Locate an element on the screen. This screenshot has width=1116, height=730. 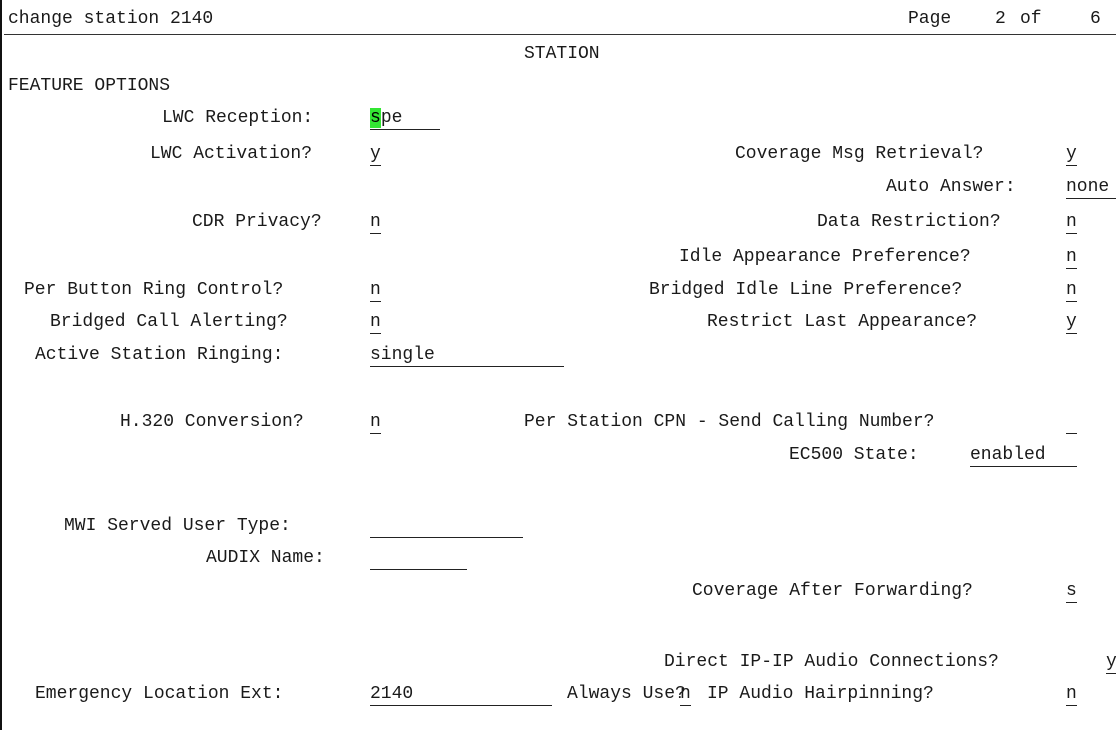
restrict-last-label: Restrict Last Appearance? is located at coordinates (842, 322).